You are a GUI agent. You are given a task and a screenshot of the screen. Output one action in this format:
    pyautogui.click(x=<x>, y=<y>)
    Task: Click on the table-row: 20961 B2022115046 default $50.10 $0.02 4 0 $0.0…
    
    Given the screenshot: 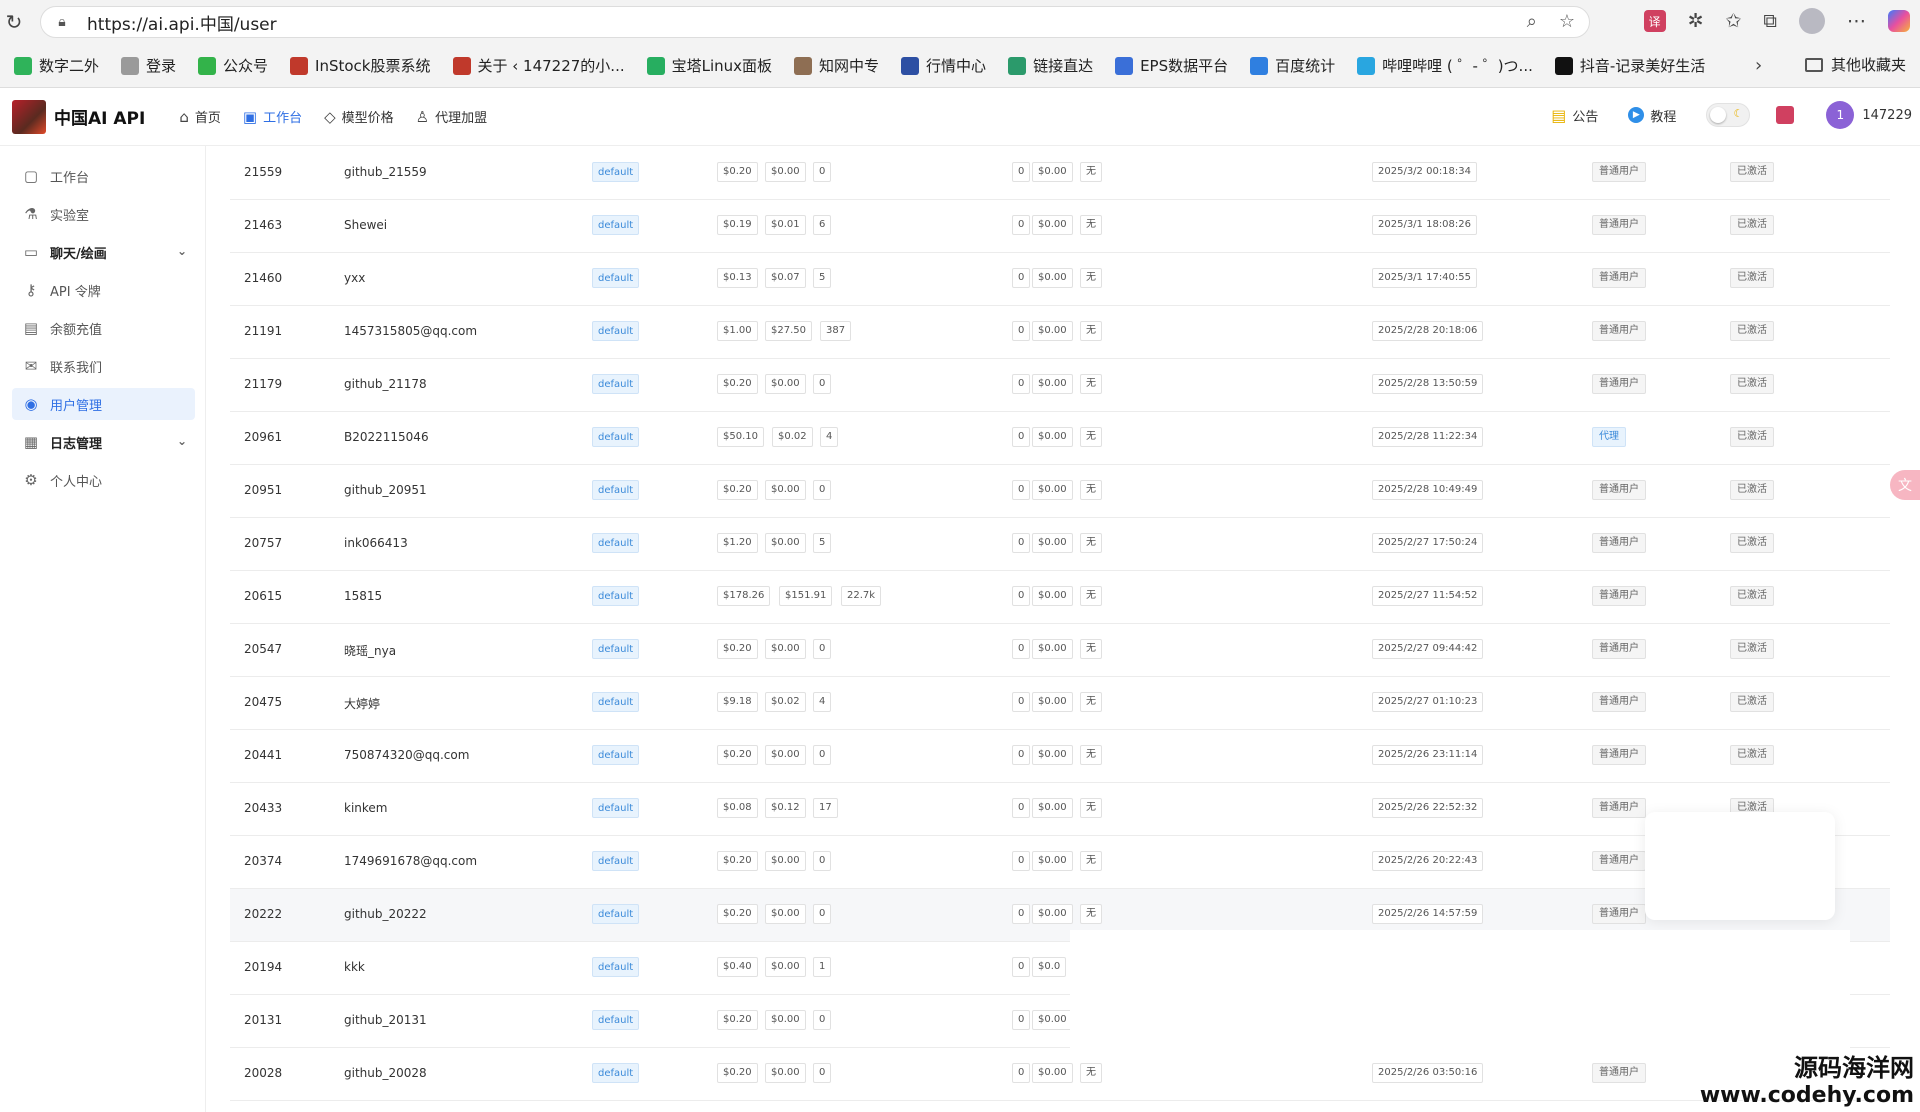 What is the action you would take?
    pyautogui.click(x=1060, y=438)
    